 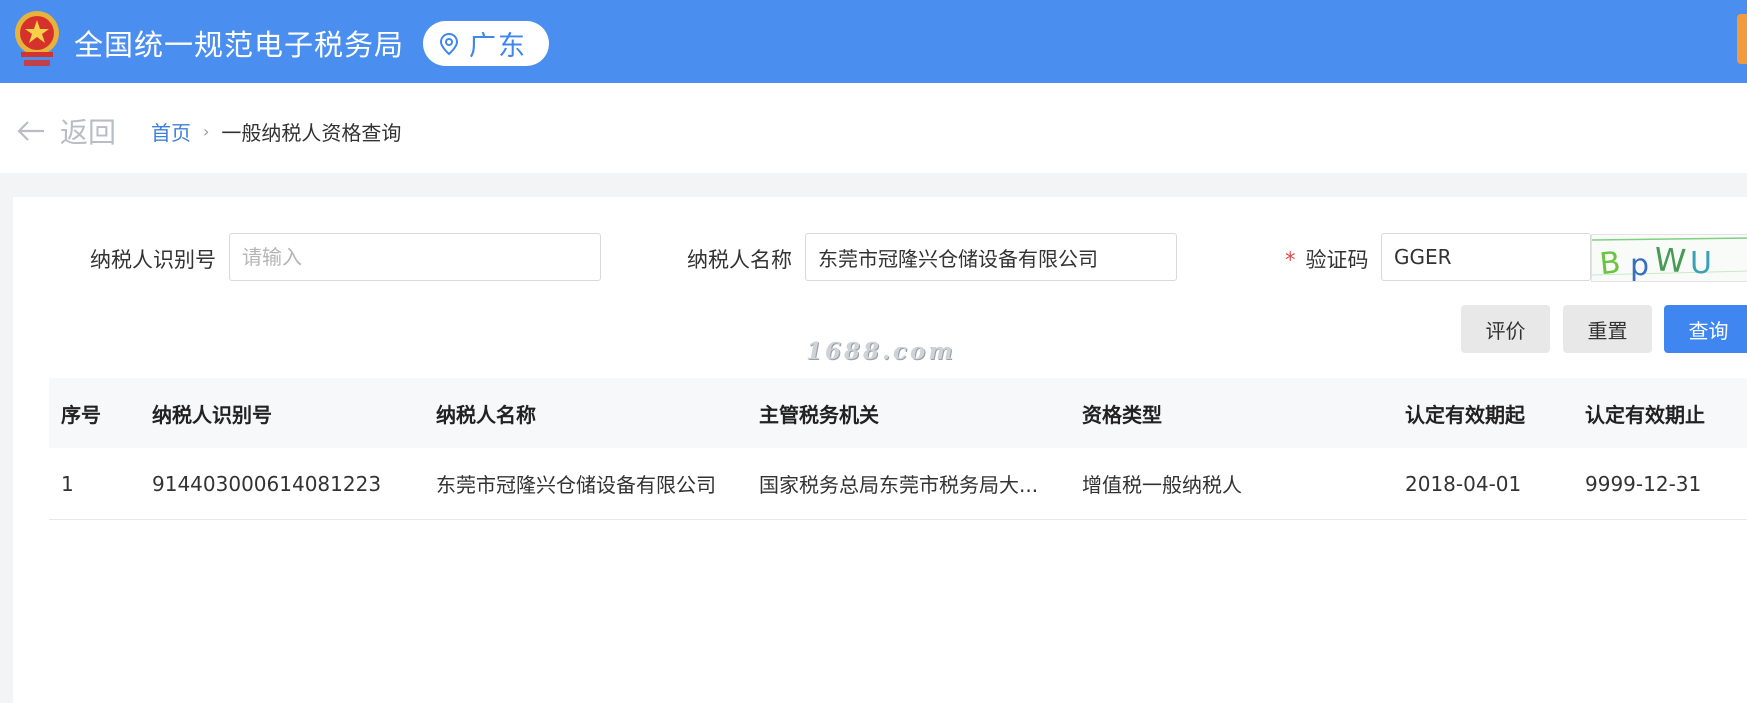 What do you see at coordinates (819, 414) in the screenshot?
I see `column-header-tax-authority: 主管税务机关` at bounding box center [819, 414].